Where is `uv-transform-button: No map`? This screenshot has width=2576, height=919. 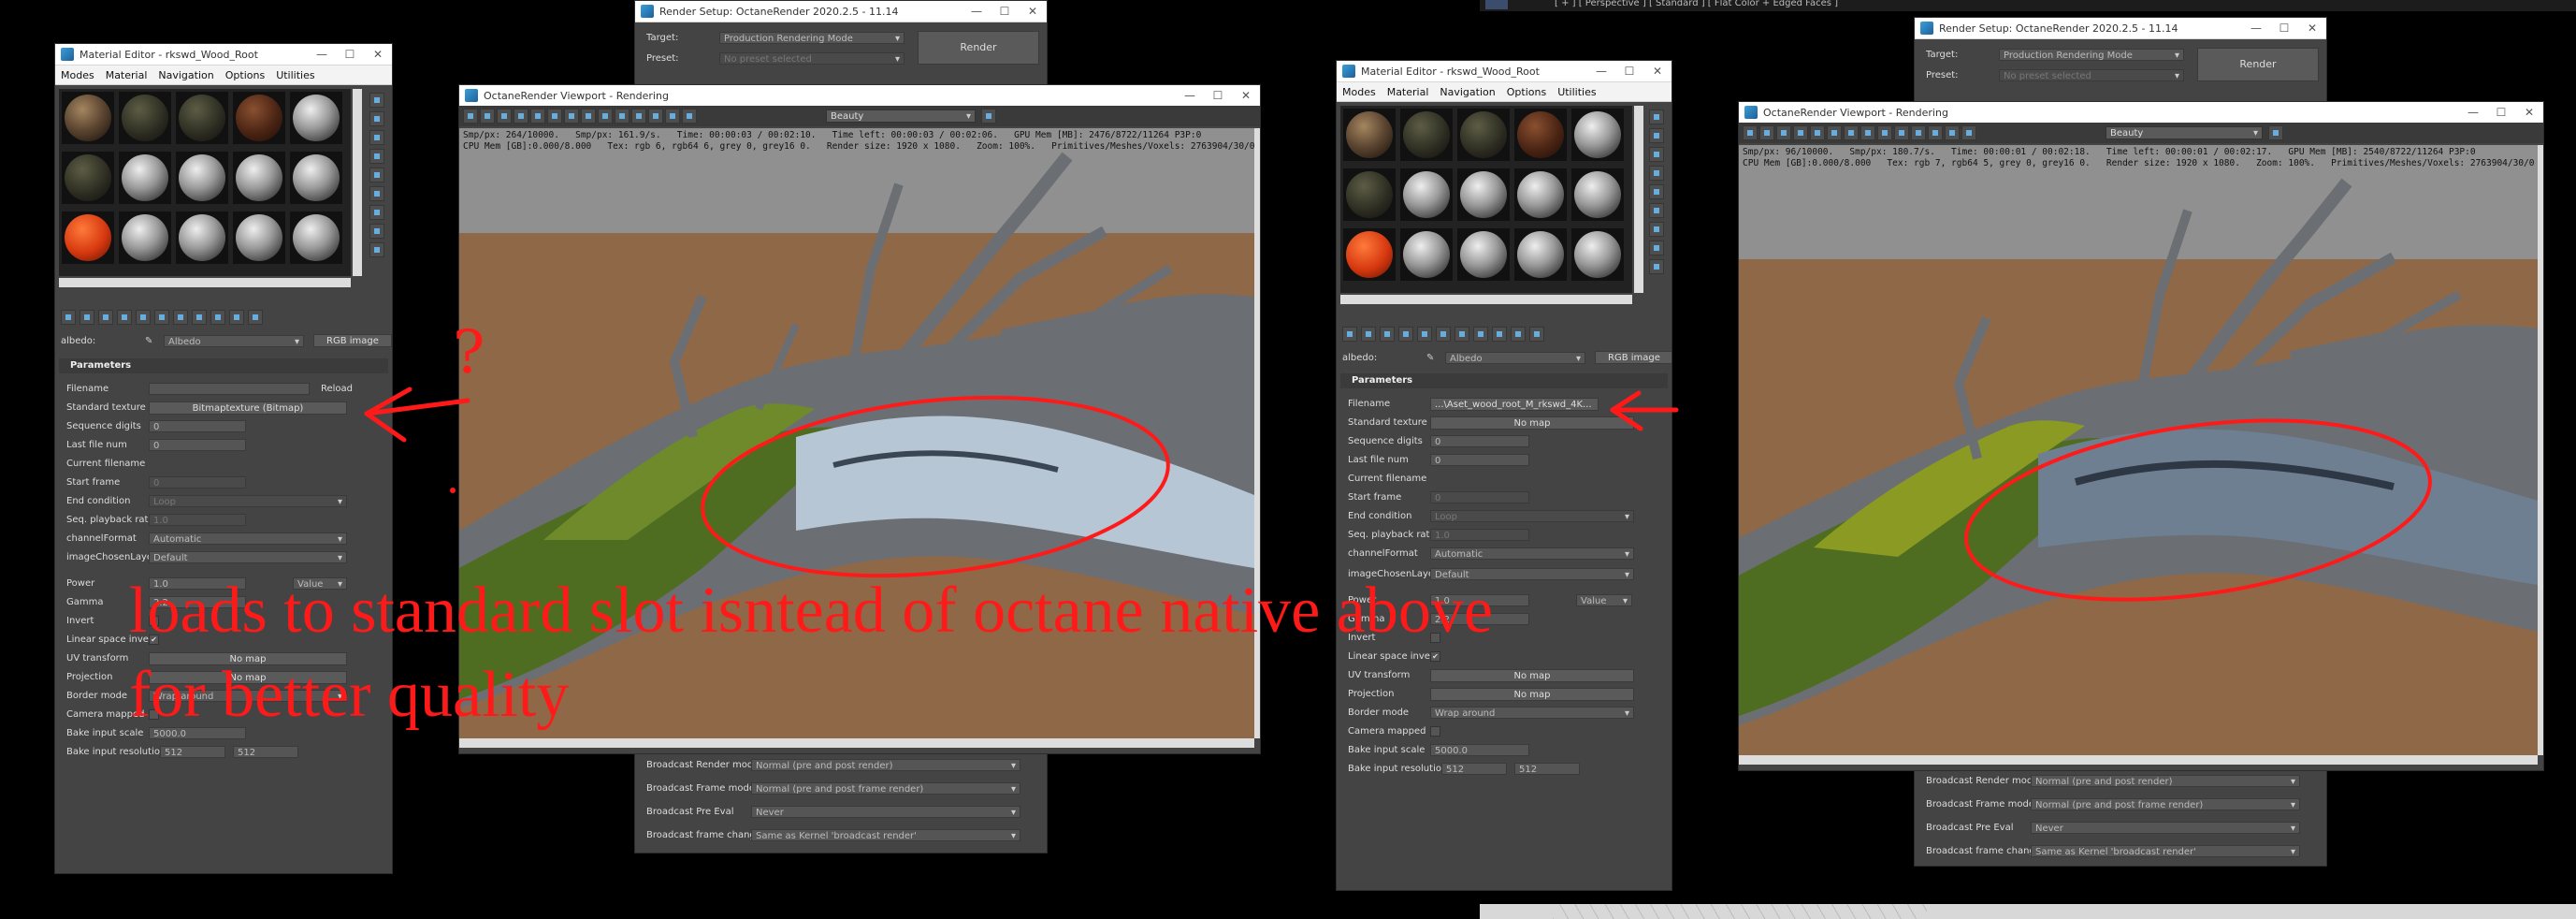 uv-transform-button: No map is located at coordinates (1532, 675).